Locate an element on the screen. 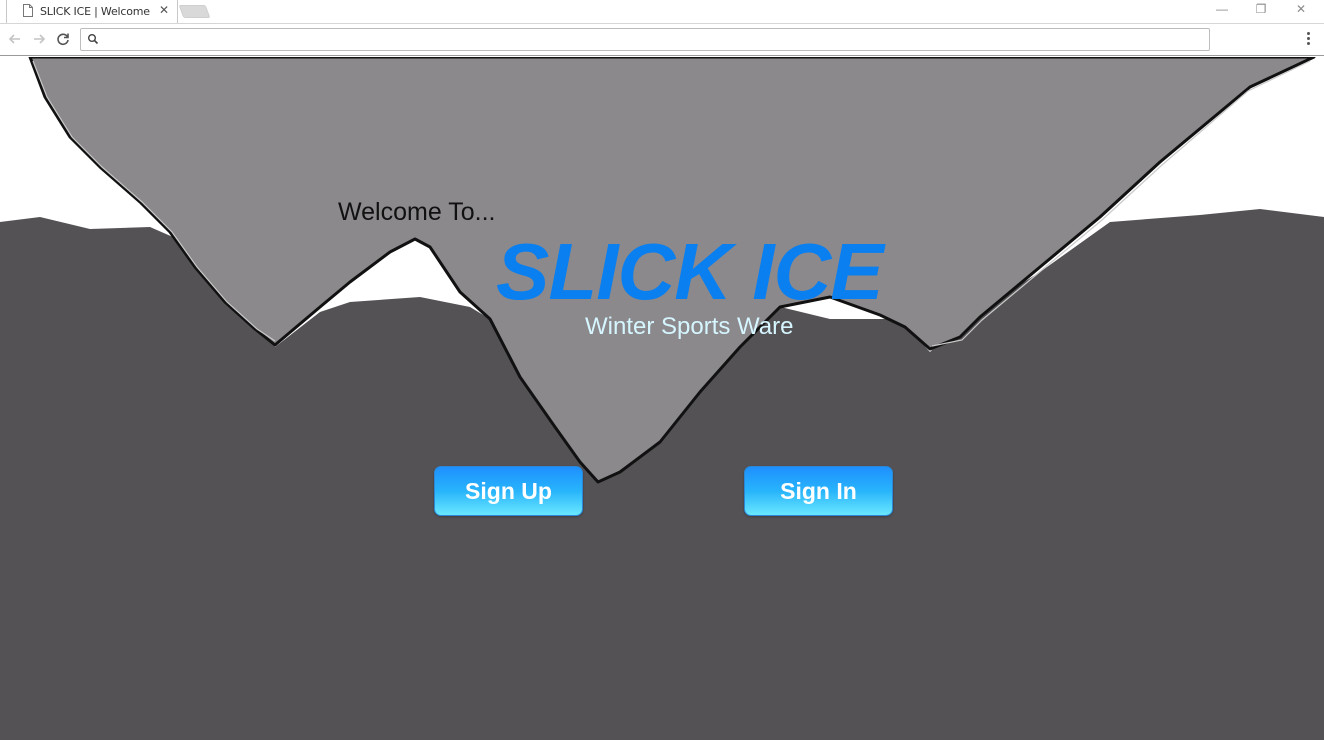  sign-up-button: Sign Up is located at coordinates (508, 491).